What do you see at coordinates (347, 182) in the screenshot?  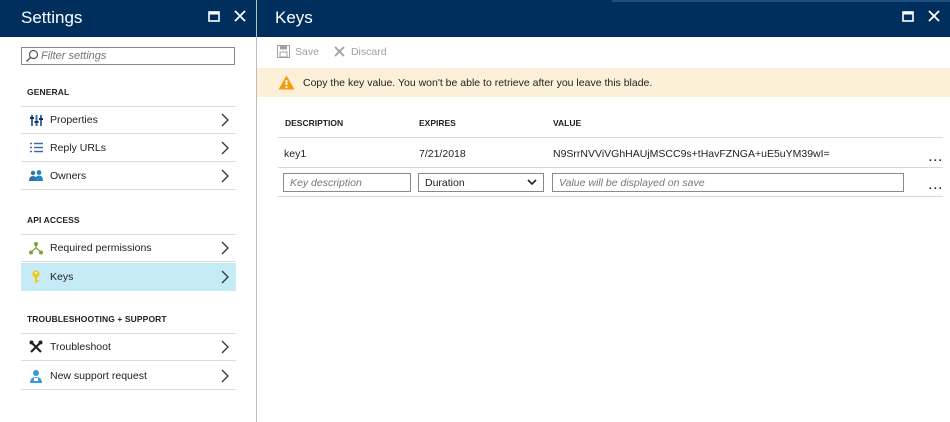 I see `key-description-input: Key description` at bounding box center [347, 182].